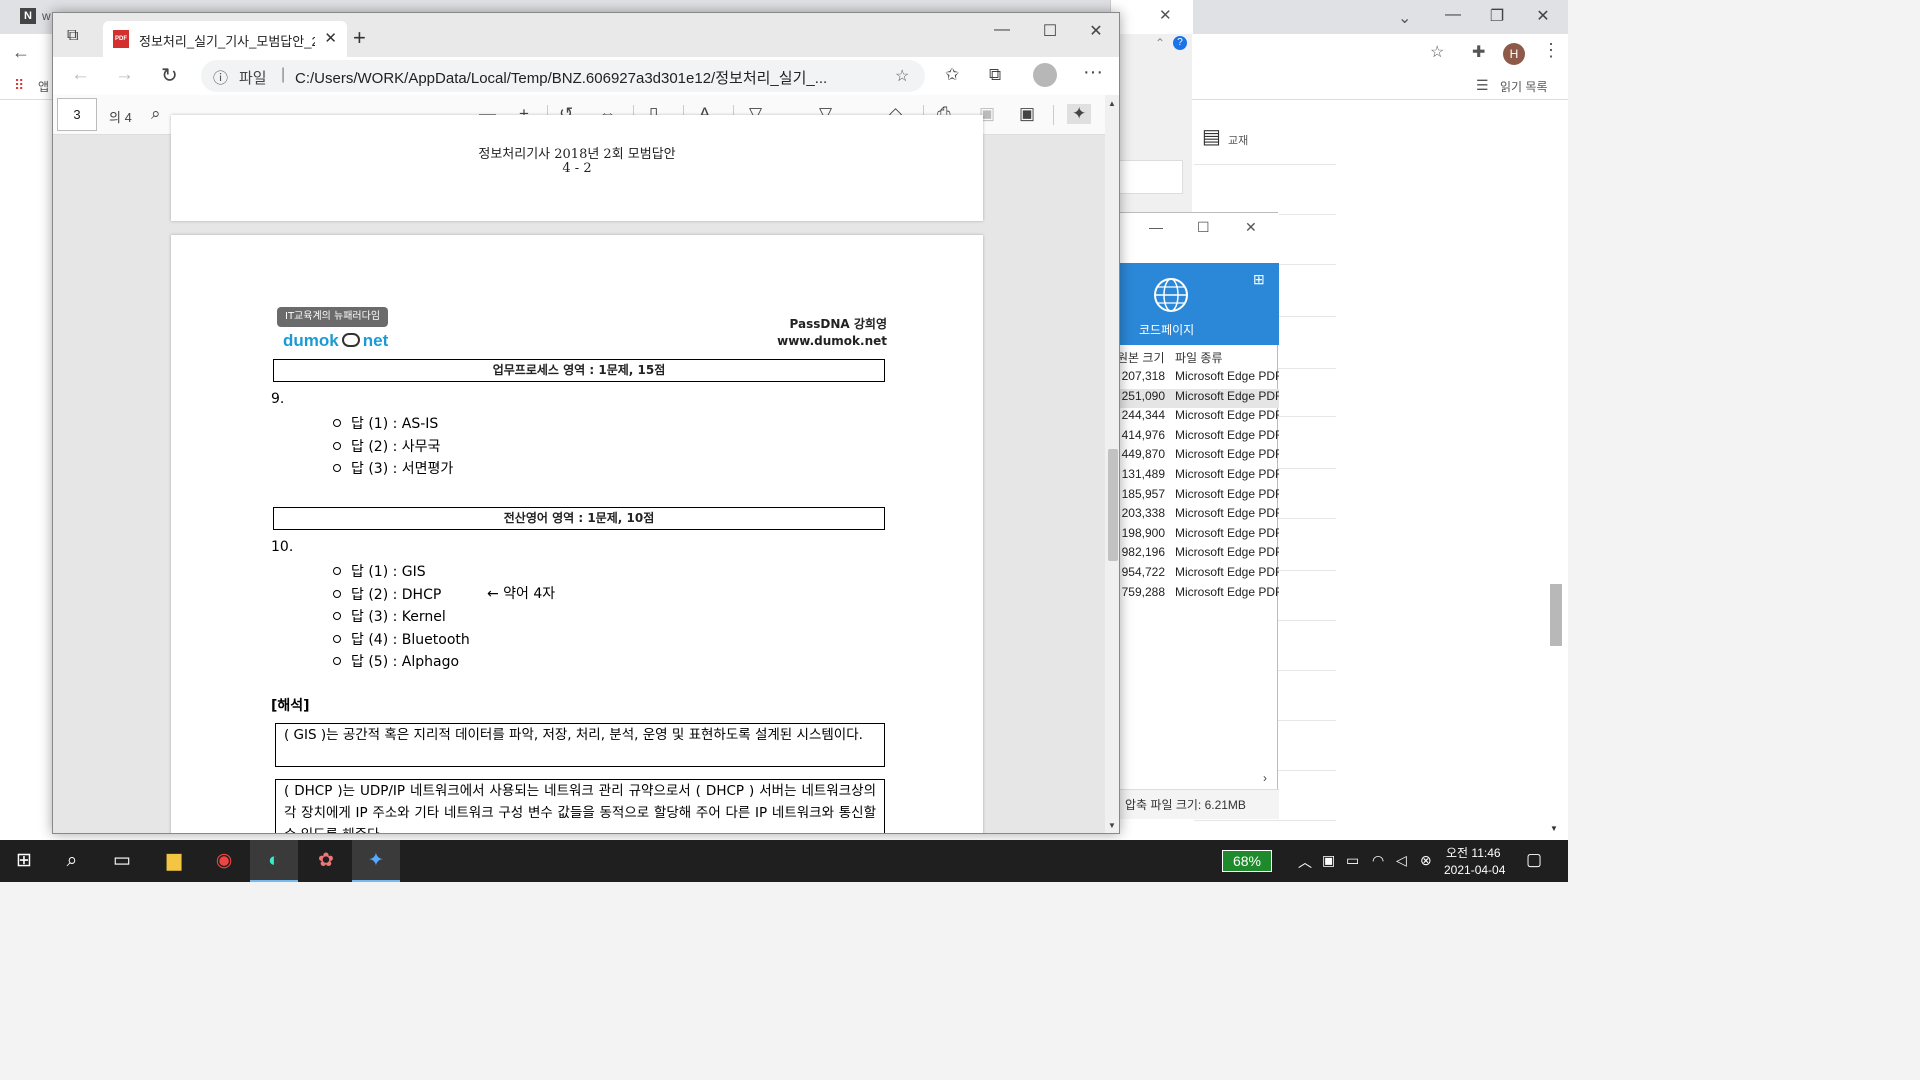  I want to click on archive-file-row: 185,957 Microsoft Edge PDF, so click(1199, 497).